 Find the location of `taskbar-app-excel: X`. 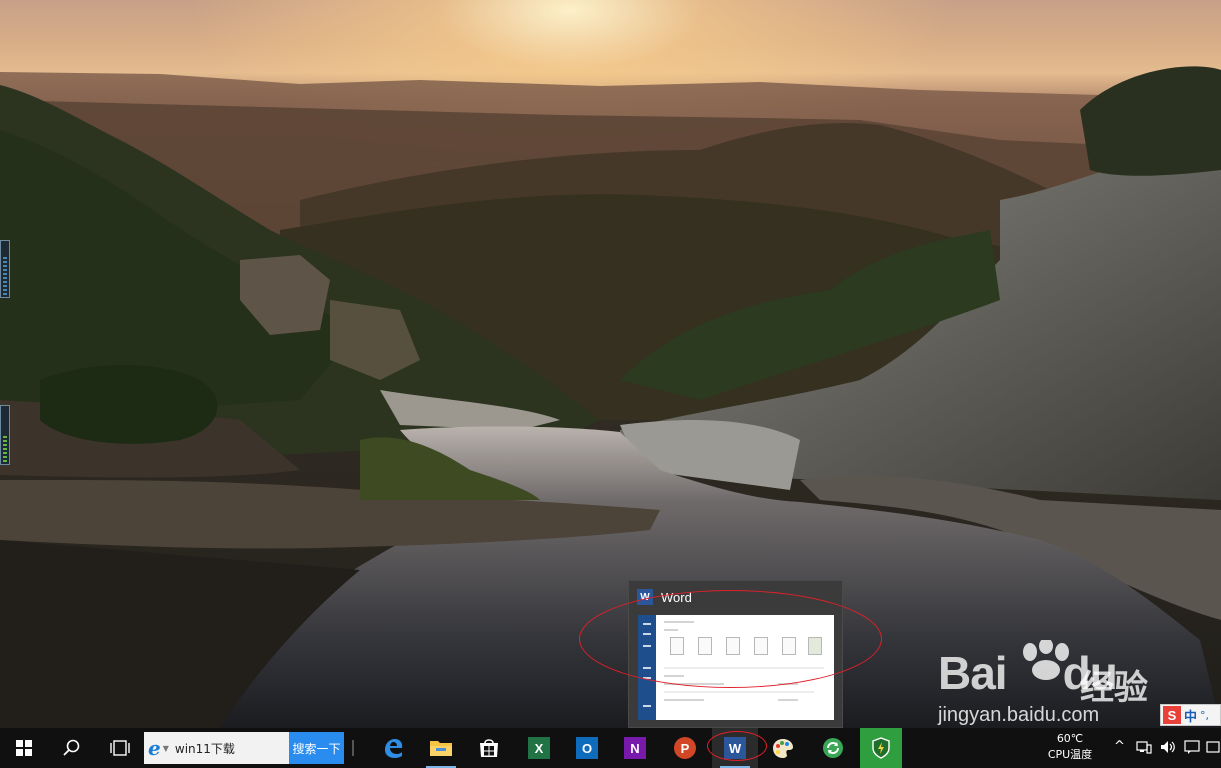

taskbar-app-excel: X is located at coordinates (539, 748).